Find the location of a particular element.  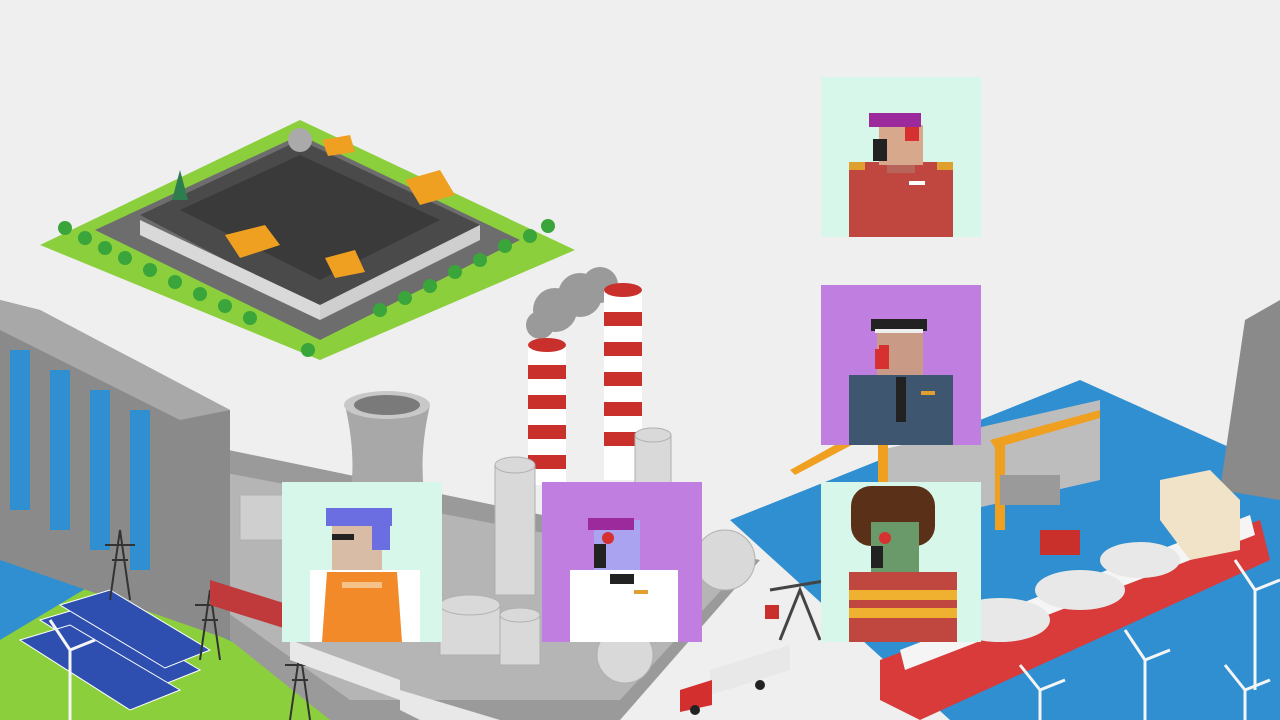

avatar-card-white-suit is located at coordinates (622, 562).